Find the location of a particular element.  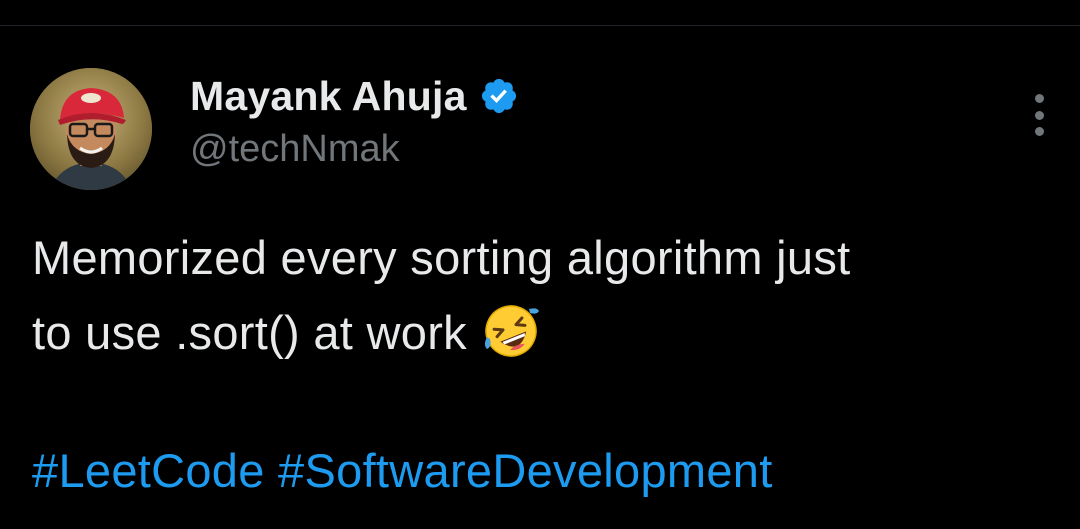

tweet-header: Mayank Ahuja @techNmak is located at coordinates (354, 120).